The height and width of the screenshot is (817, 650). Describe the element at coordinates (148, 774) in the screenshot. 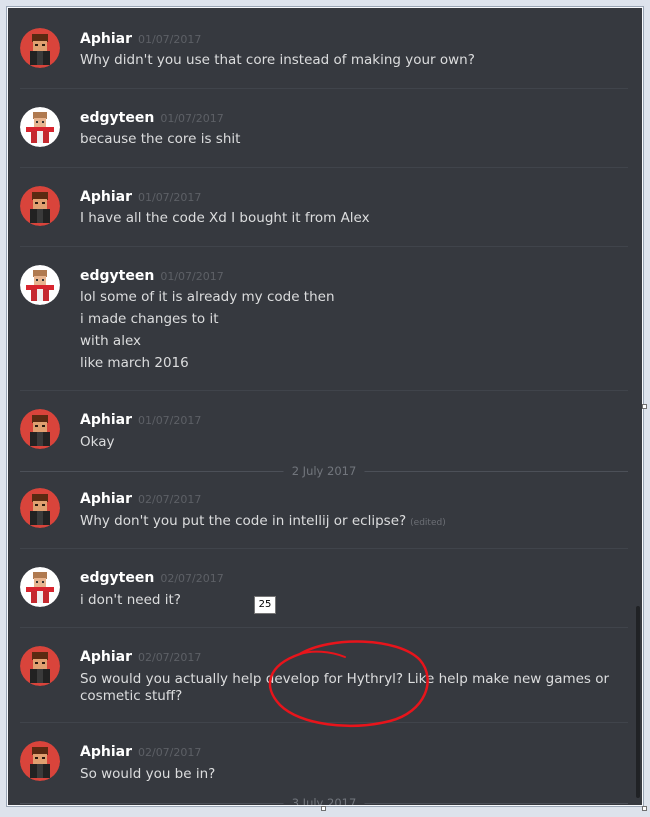

I see `message-text: So would you be in?` at that location.